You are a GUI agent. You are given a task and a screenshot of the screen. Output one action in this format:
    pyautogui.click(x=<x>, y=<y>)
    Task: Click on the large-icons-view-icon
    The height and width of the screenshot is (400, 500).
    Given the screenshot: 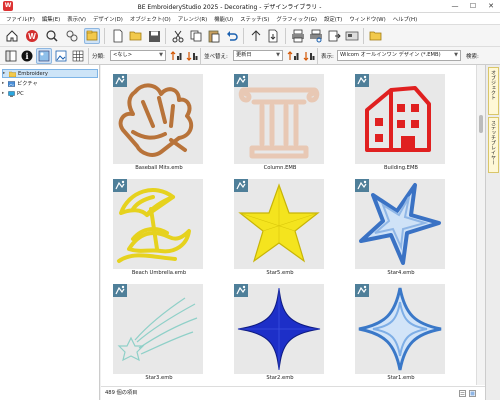 What is the action you would take?
    pyautogui.click(x=472, y=393)
    